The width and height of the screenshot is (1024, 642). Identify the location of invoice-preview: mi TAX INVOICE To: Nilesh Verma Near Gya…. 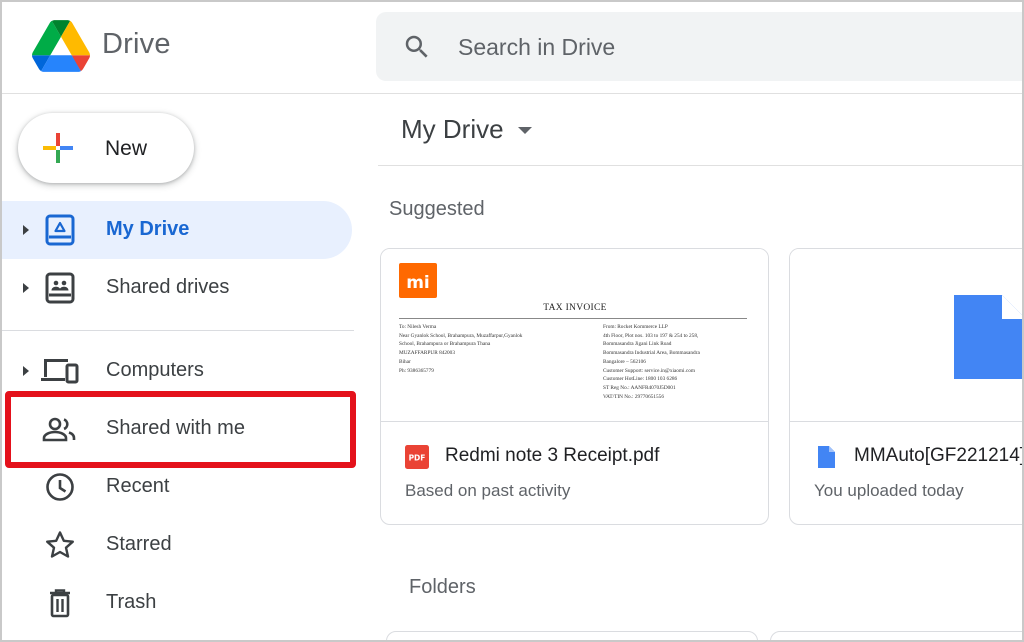
(575, 342).